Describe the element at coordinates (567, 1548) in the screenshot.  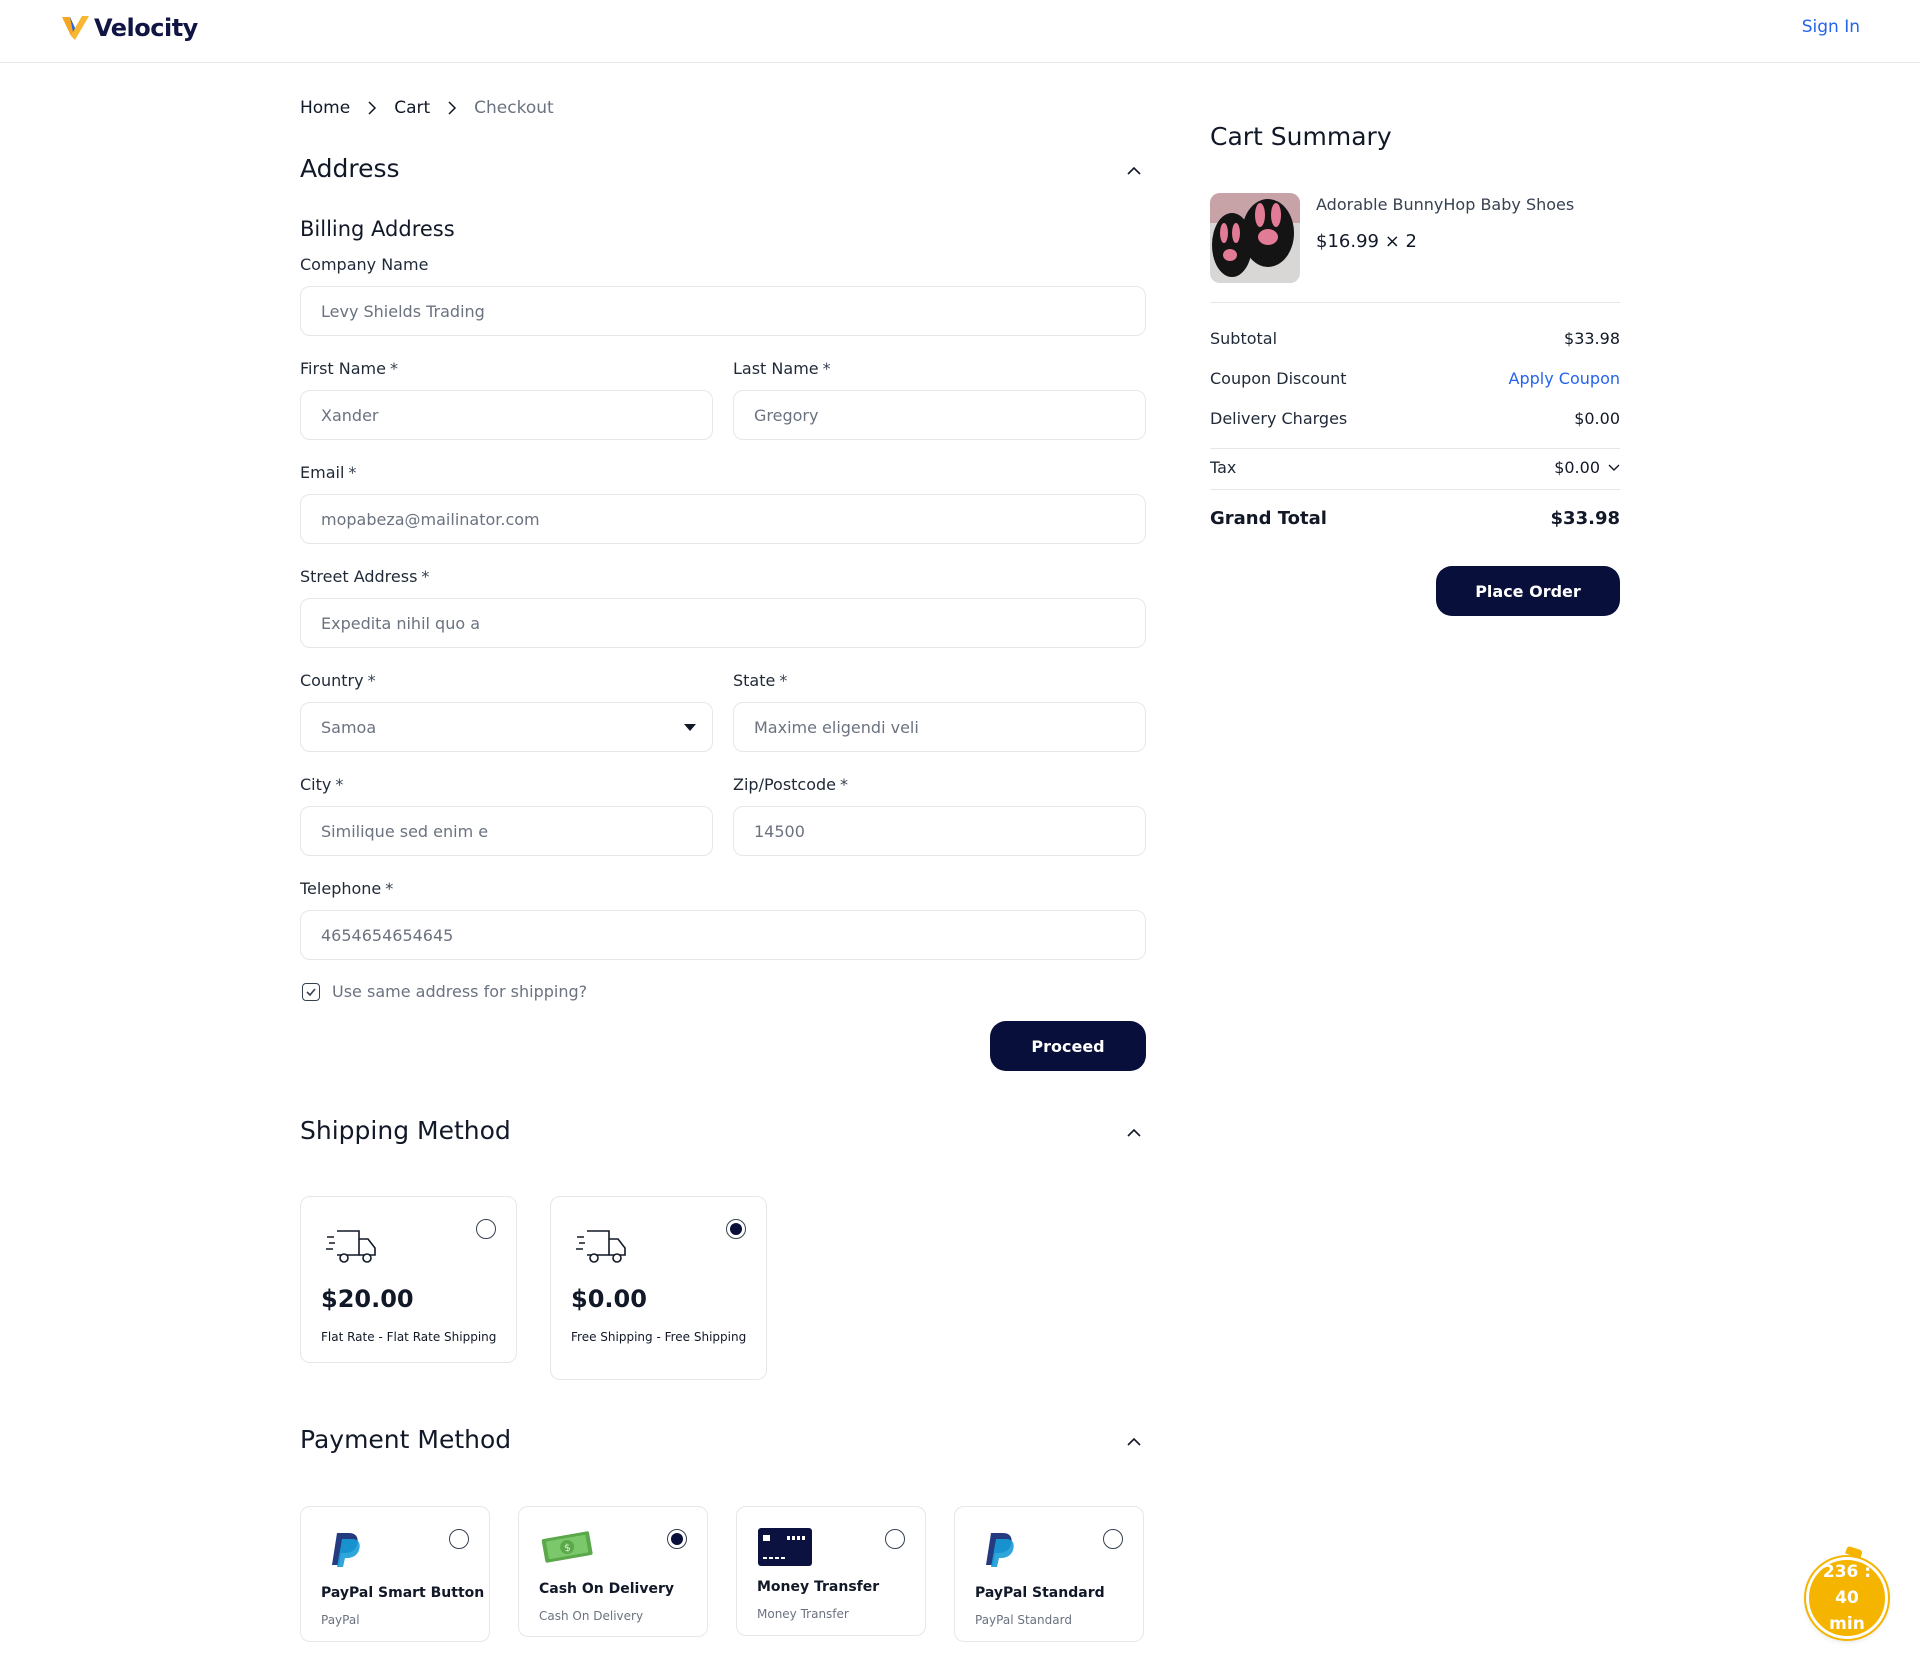
I see `cash-icon: $` at that location.